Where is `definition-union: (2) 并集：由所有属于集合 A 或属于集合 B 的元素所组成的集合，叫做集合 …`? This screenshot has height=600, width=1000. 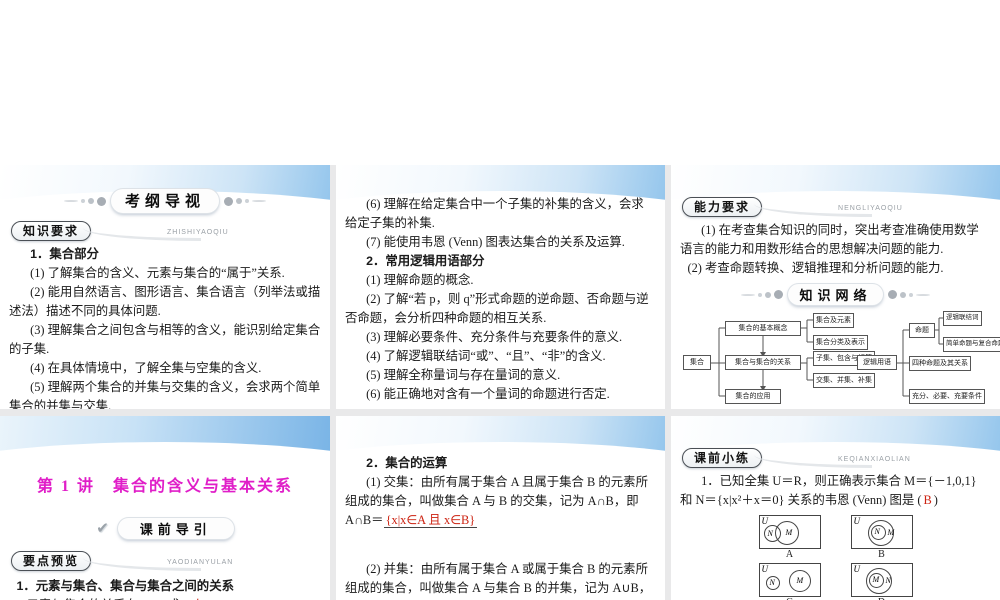 definition-union: (2) 并集：由所有属于集合 A 或属于集合 B 的元素所组成的集合，叫做集合 … is located at coordinates (500, 580).